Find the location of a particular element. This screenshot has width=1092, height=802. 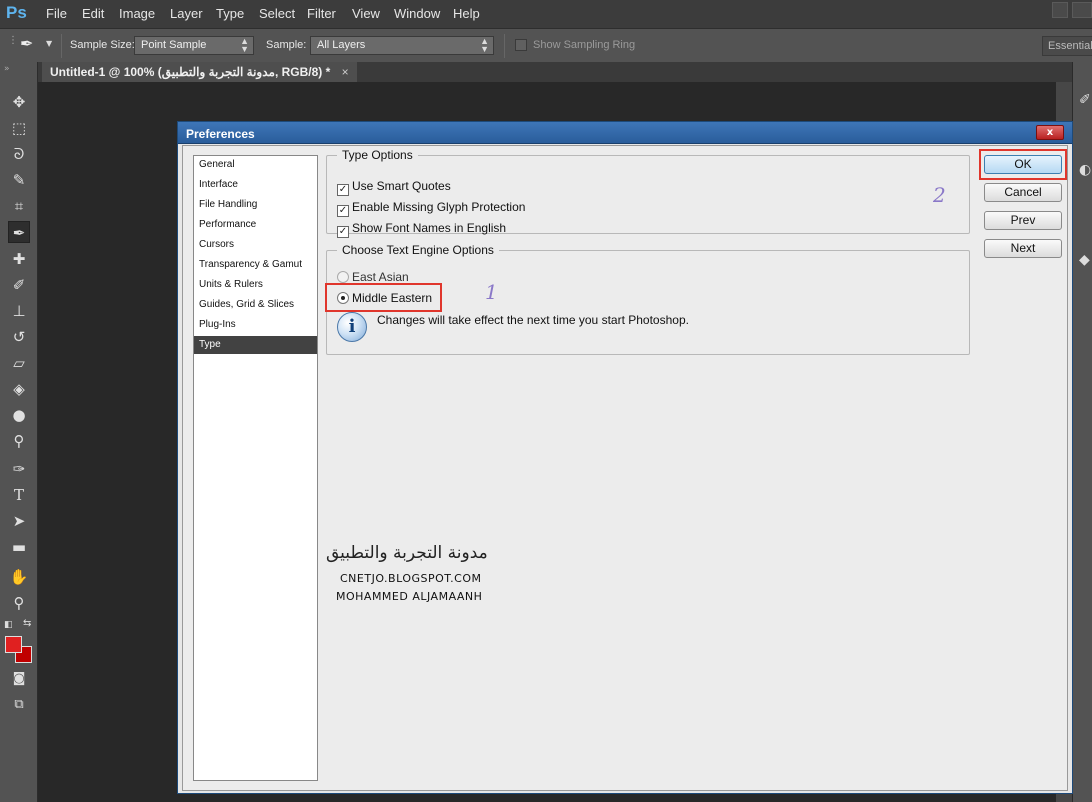

category-transparency-gamut: Transparency & Gamut is located at coordinates (255, 265).